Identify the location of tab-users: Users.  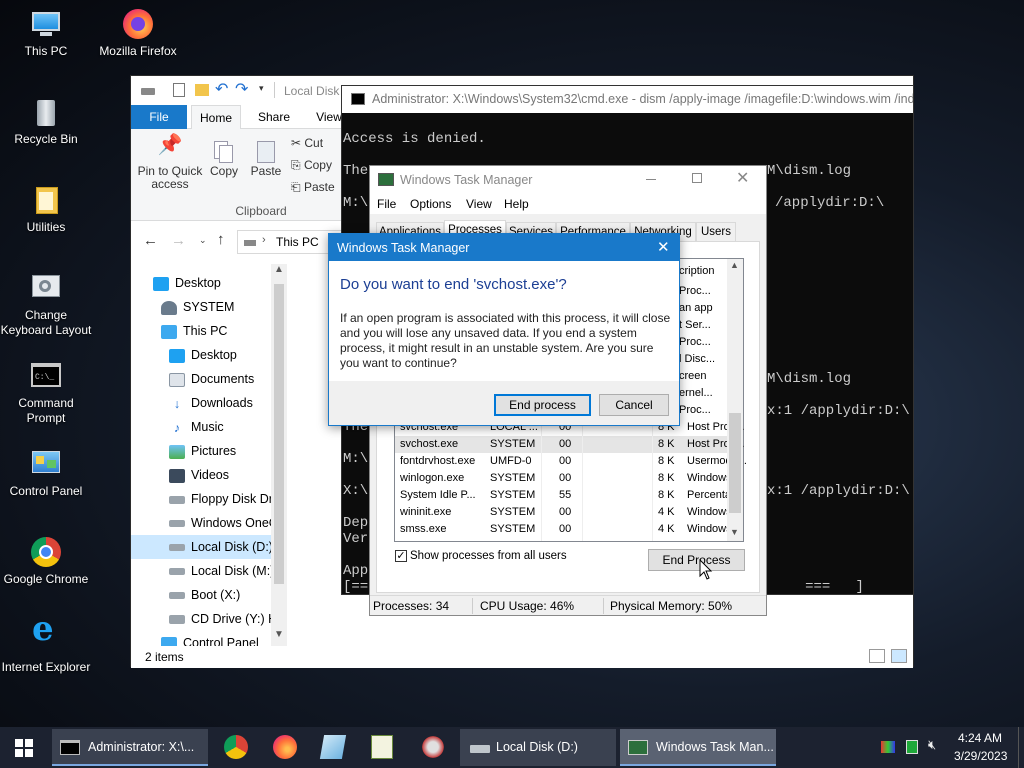
(716, 232).